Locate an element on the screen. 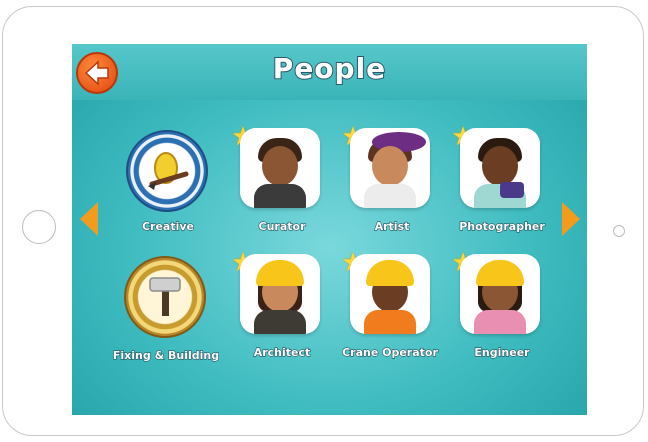 Image resolution: width=648 pixels, height=442 pixels. crane-operator-avatar-icon is located at coordinates (390, 294).